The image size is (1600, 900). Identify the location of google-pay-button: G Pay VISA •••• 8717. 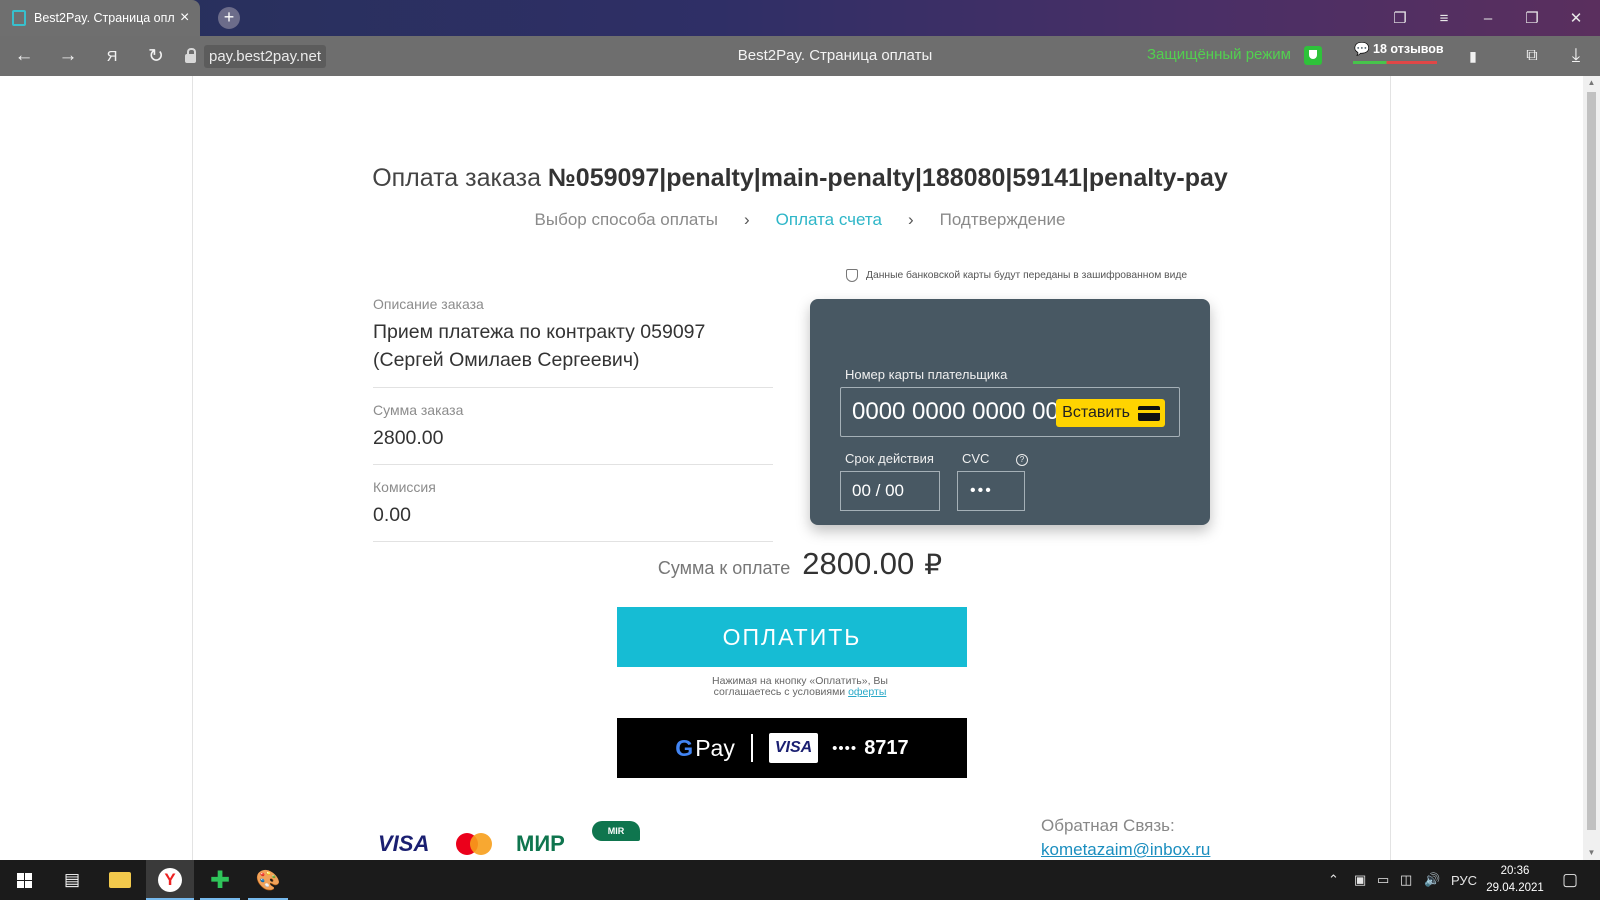
(792, 748).